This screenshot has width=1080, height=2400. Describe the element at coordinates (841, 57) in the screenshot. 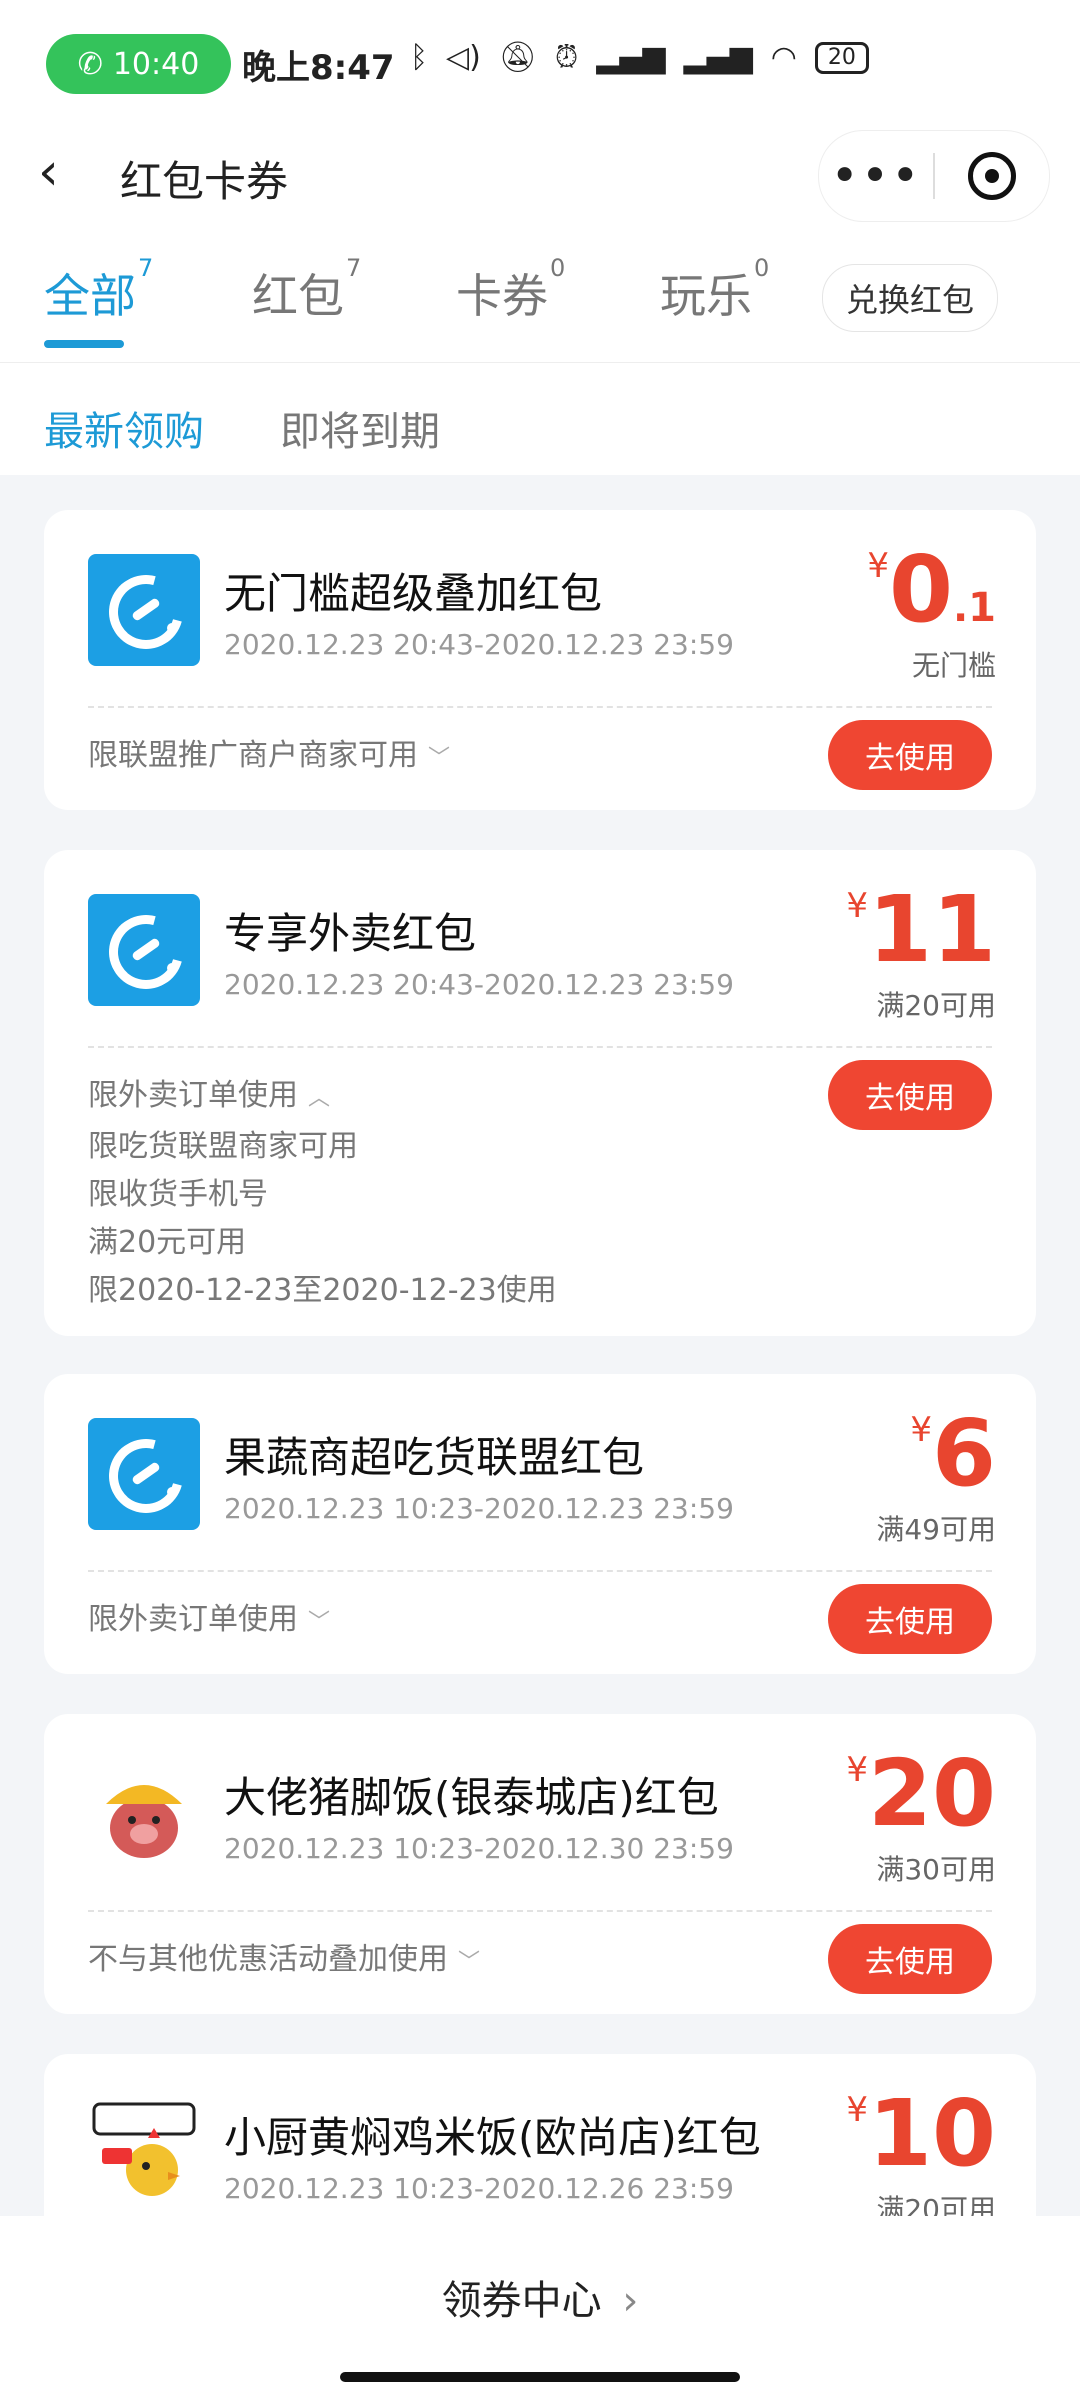

I see `battery-icon: 20` at that location.